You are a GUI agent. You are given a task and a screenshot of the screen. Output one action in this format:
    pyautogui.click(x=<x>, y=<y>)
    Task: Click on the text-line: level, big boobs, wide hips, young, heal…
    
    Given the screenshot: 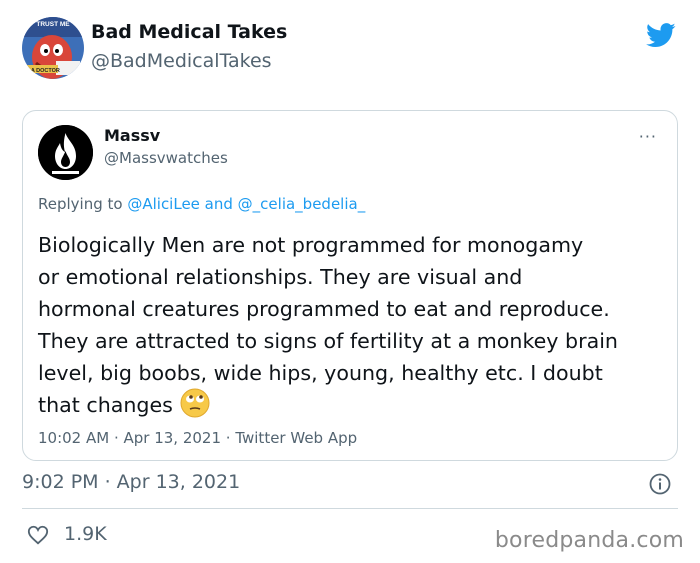 What is the action you would take?
    pyautogui.click(x=320, y=373)
    